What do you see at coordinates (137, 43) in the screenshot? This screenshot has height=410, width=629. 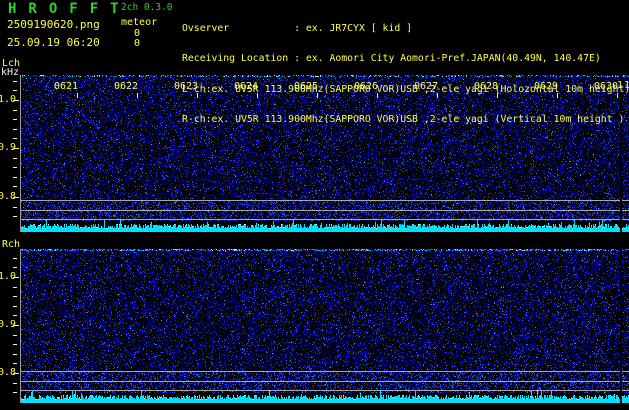 I see `meteor-count-rch: 0` at bounding box center [137, 43].